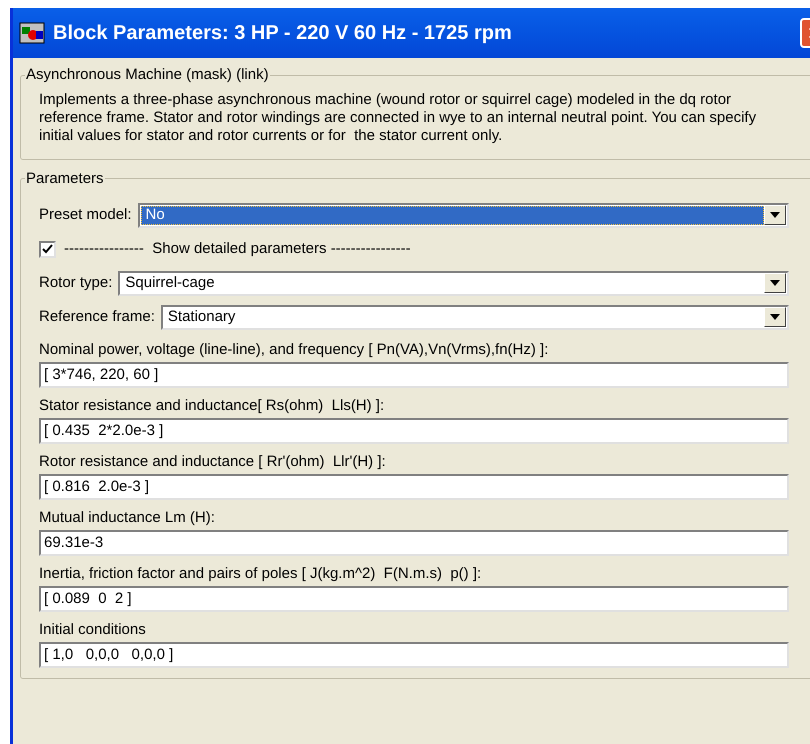 This screenshot has height=744, width=810. What do you see at coordinates (65, 178) in the screenshot?
I see `group-title: Parameters` at bounding box center [65, 178].